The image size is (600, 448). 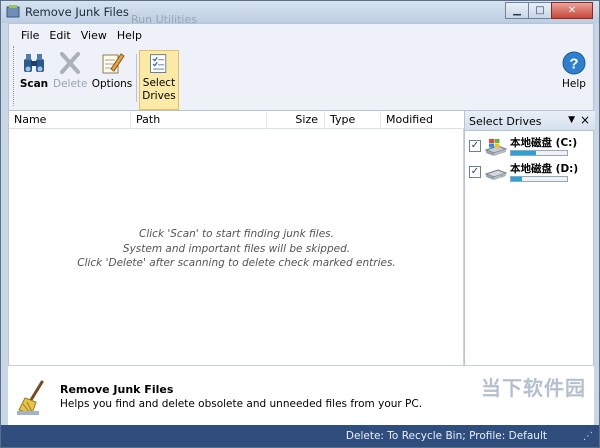 What do you see at coordinates (475, 172) in the screenshot?
I see `drive-d-checkbox: ✓` at bounding box center [475, 172].